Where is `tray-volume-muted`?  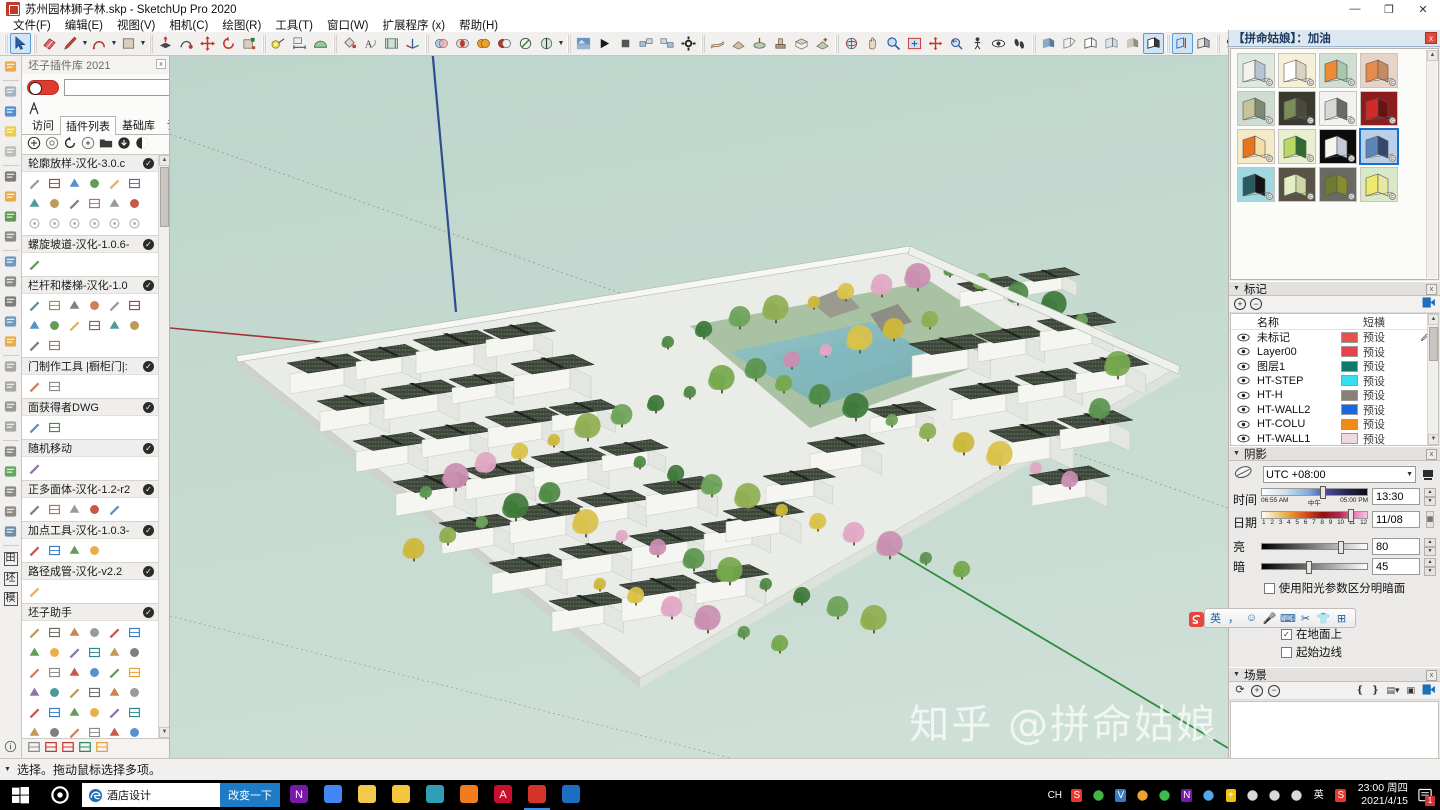
tray-volume-muted is located at coordinates (1297, 795).